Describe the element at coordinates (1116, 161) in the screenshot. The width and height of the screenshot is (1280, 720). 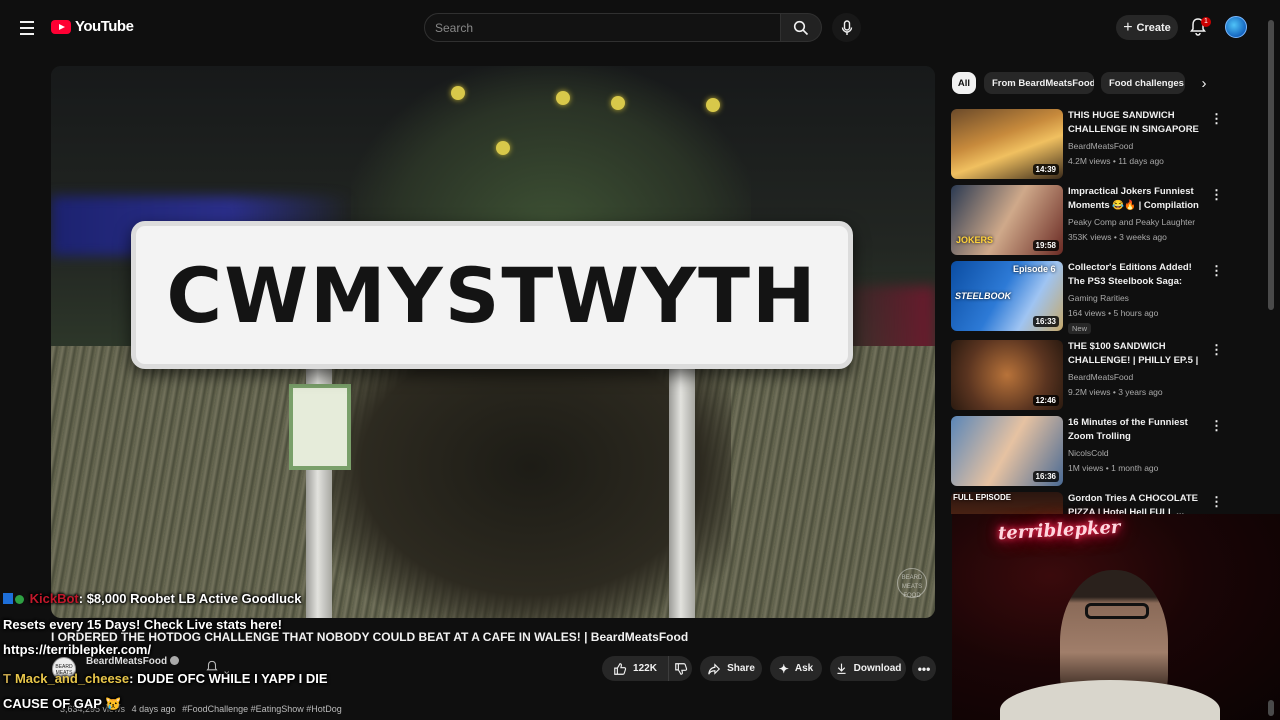
I see `recommendation-meta: 4.2M views • 11 days ago` at that location.